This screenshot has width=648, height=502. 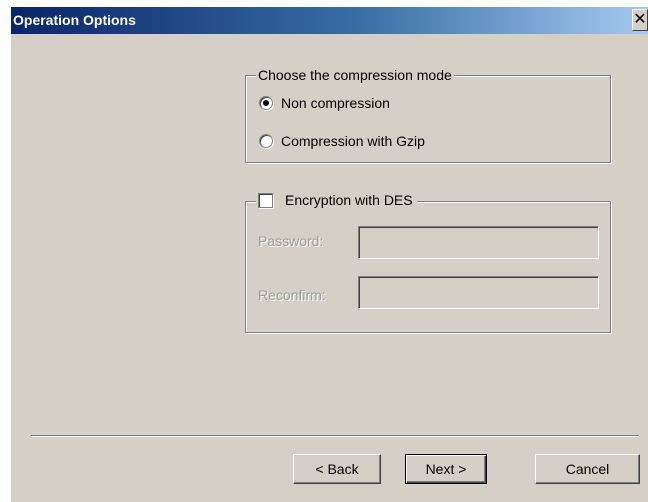 I want to click on radio-non-compression: Non compression, so click(x=324, y=103).